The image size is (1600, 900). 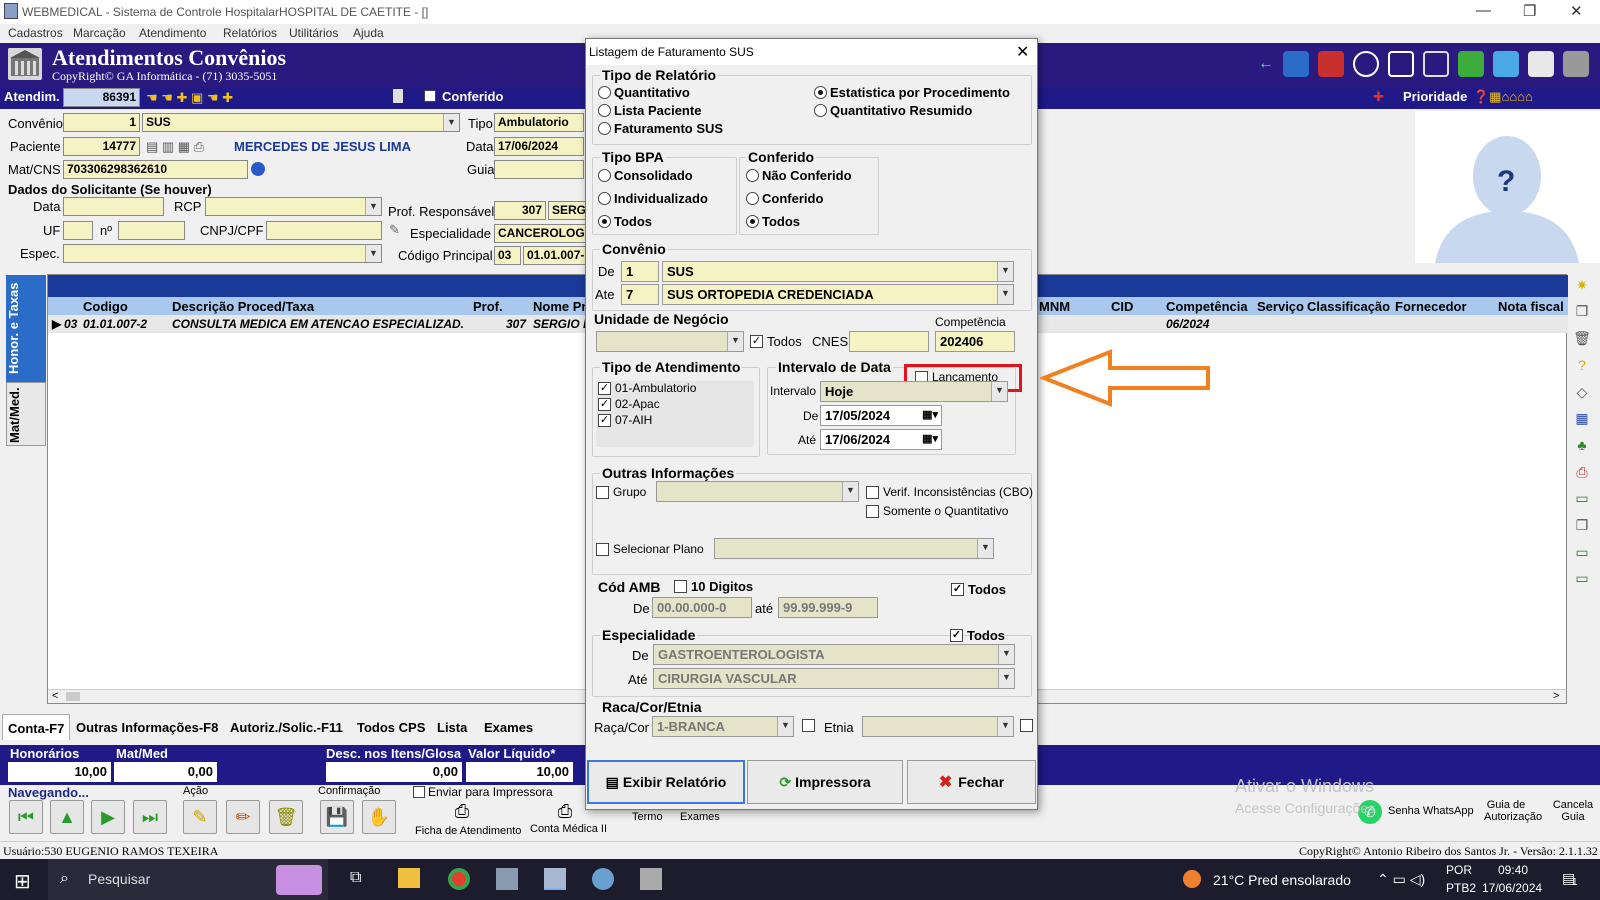 I want to click on plus-icon: ✚, so click(x=1378, y=97).